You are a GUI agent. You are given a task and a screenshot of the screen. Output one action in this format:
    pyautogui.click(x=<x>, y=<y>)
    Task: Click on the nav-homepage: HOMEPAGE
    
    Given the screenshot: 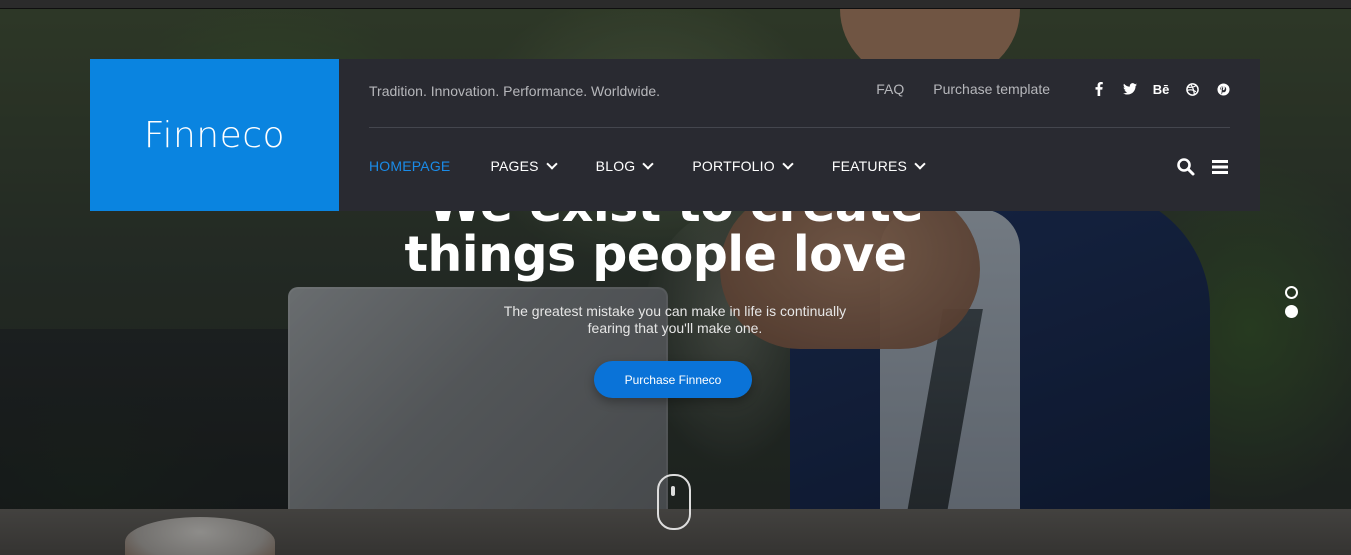 What is the action you would take?
    pyautogui.click(x=409, y=166)
    